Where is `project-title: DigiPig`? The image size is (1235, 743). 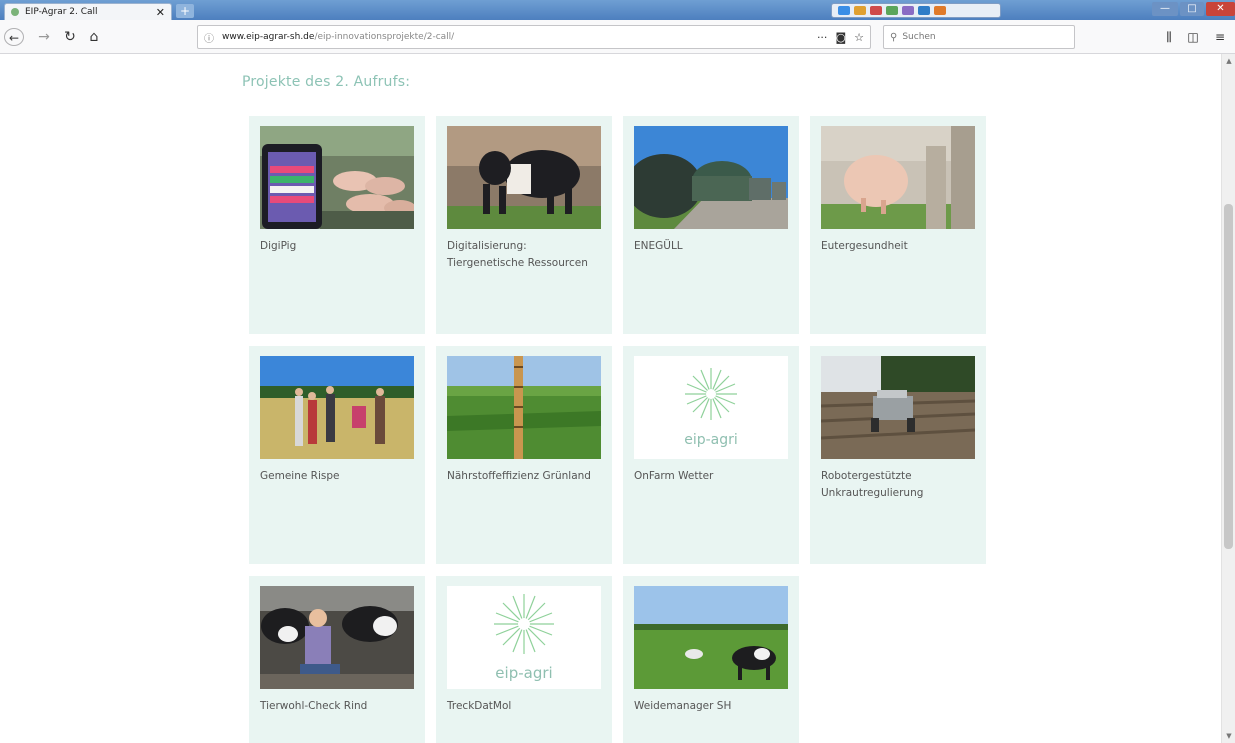
project-title: DigiPig is located at coordinates (337, 246).